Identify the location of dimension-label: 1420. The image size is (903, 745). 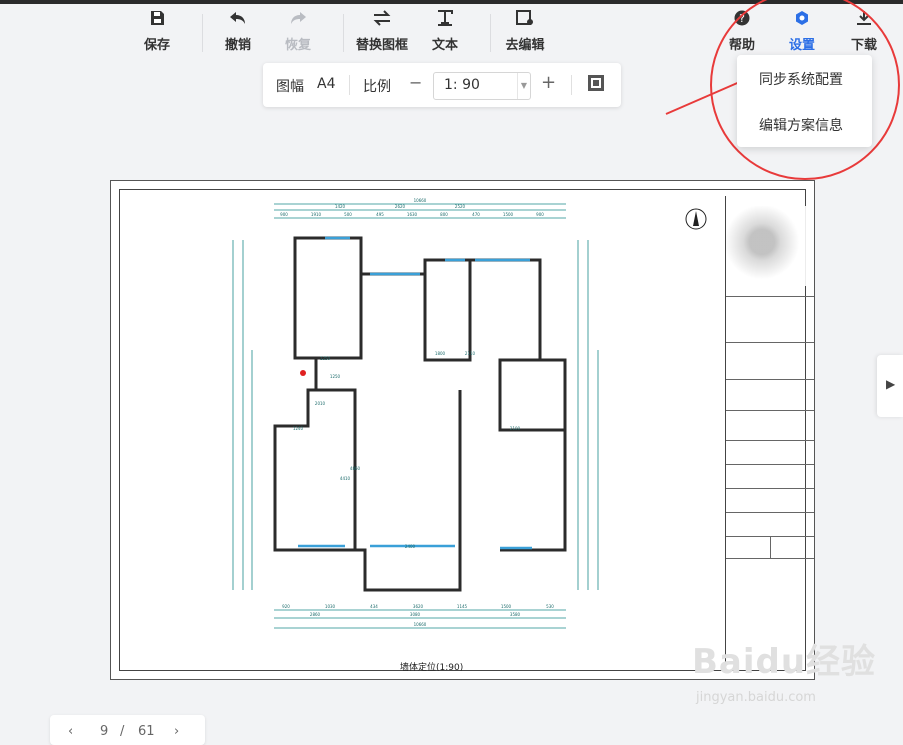
(340, 206).